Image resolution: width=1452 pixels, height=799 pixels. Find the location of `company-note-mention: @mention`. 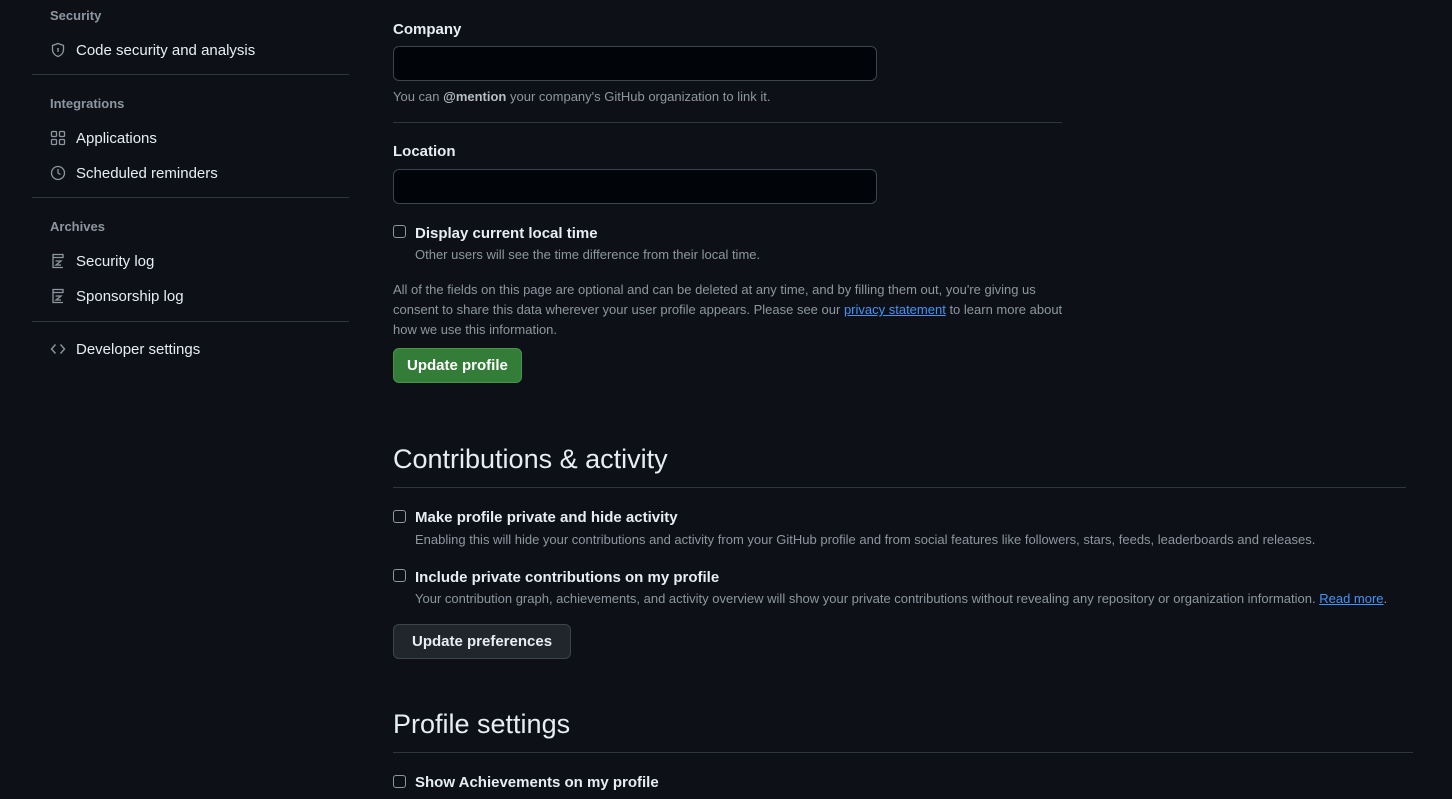

company-note-mention: @mention is located at coordinates (475, 96).